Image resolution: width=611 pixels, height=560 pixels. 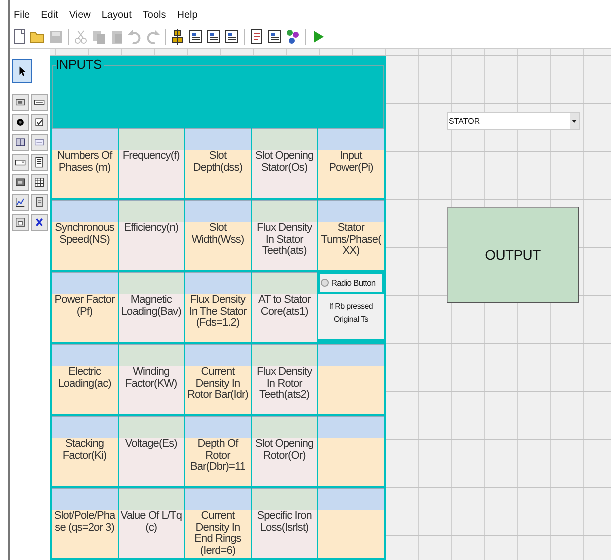 What do you see at coordinates (20, 202) in the screenshot?
I see `chart-tool-icon` at bounding box center [20, 202].